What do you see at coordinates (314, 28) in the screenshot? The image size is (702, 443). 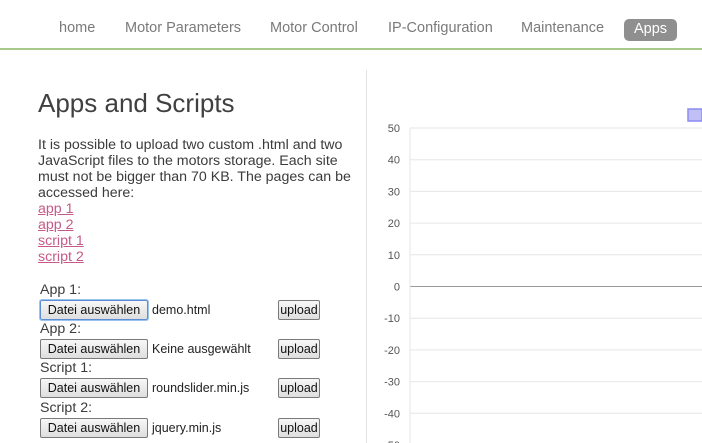 I see `nav-item-motor-control: Motor Control` at bounding box center [314, 28].